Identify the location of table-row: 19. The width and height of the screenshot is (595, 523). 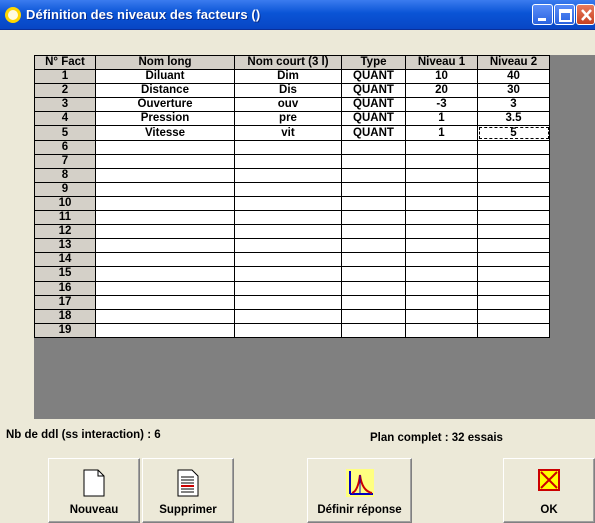
(292, 330).